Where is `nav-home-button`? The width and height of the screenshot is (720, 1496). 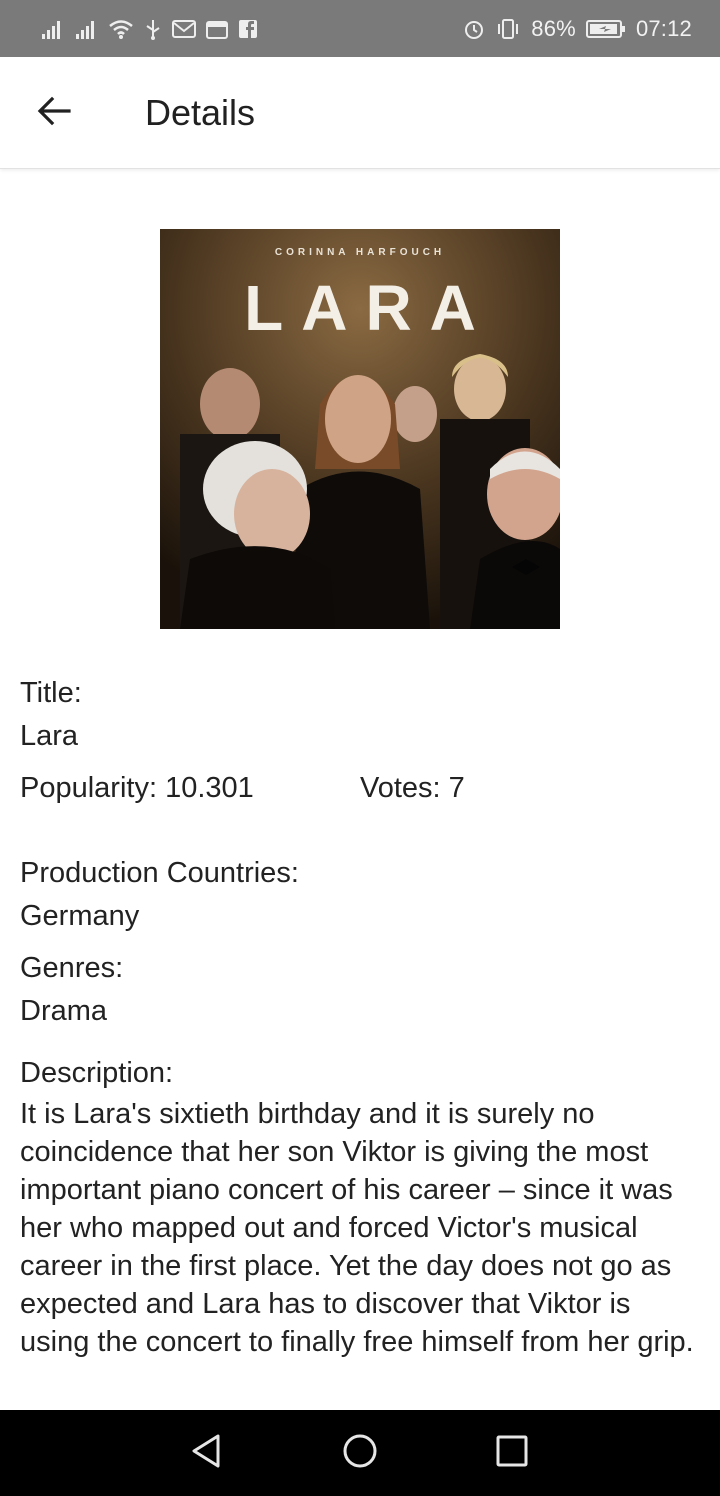
nav-home-button is located at coordinates (360, 1453).